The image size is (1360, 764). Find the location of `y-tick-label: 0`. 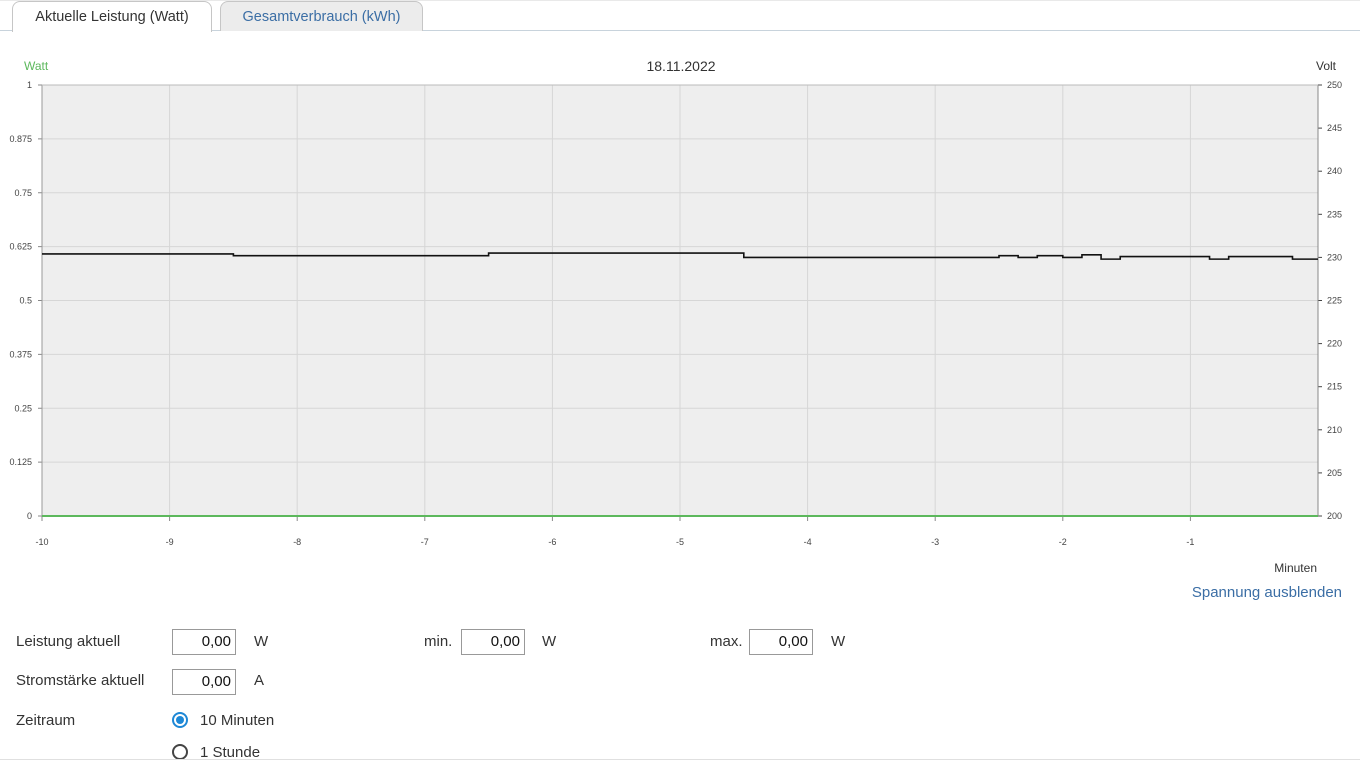

y-tick-label: 0 is located at coordinates (29, 516).